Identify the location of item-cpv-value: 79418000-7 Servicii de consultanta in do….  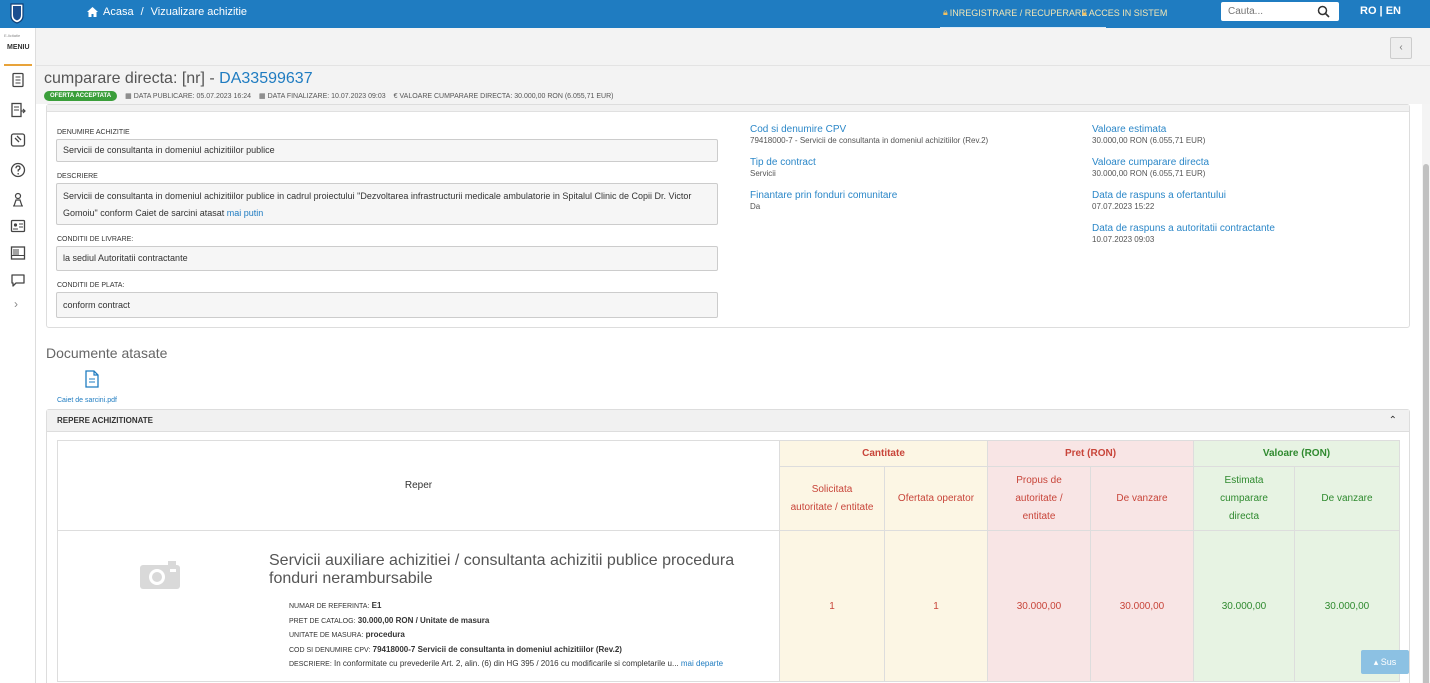
(497, 649).